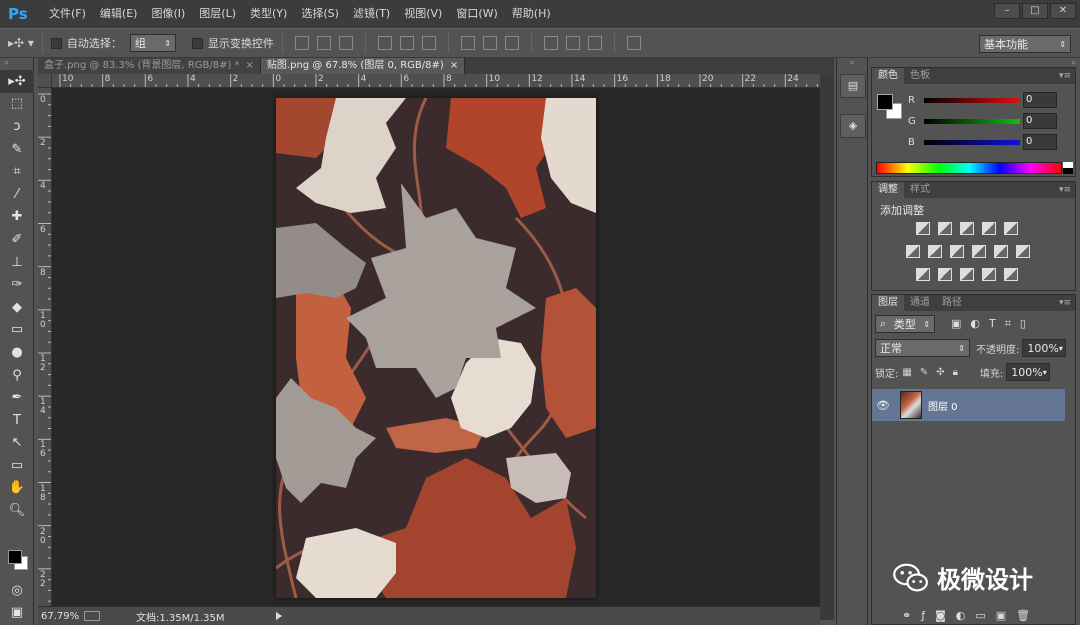 This screenshot has width=1080, height=625. What do you see at coordinates (920, 190) in the screenshot?
I see `tab-styles: 样式` at bounding box center [920, 190].